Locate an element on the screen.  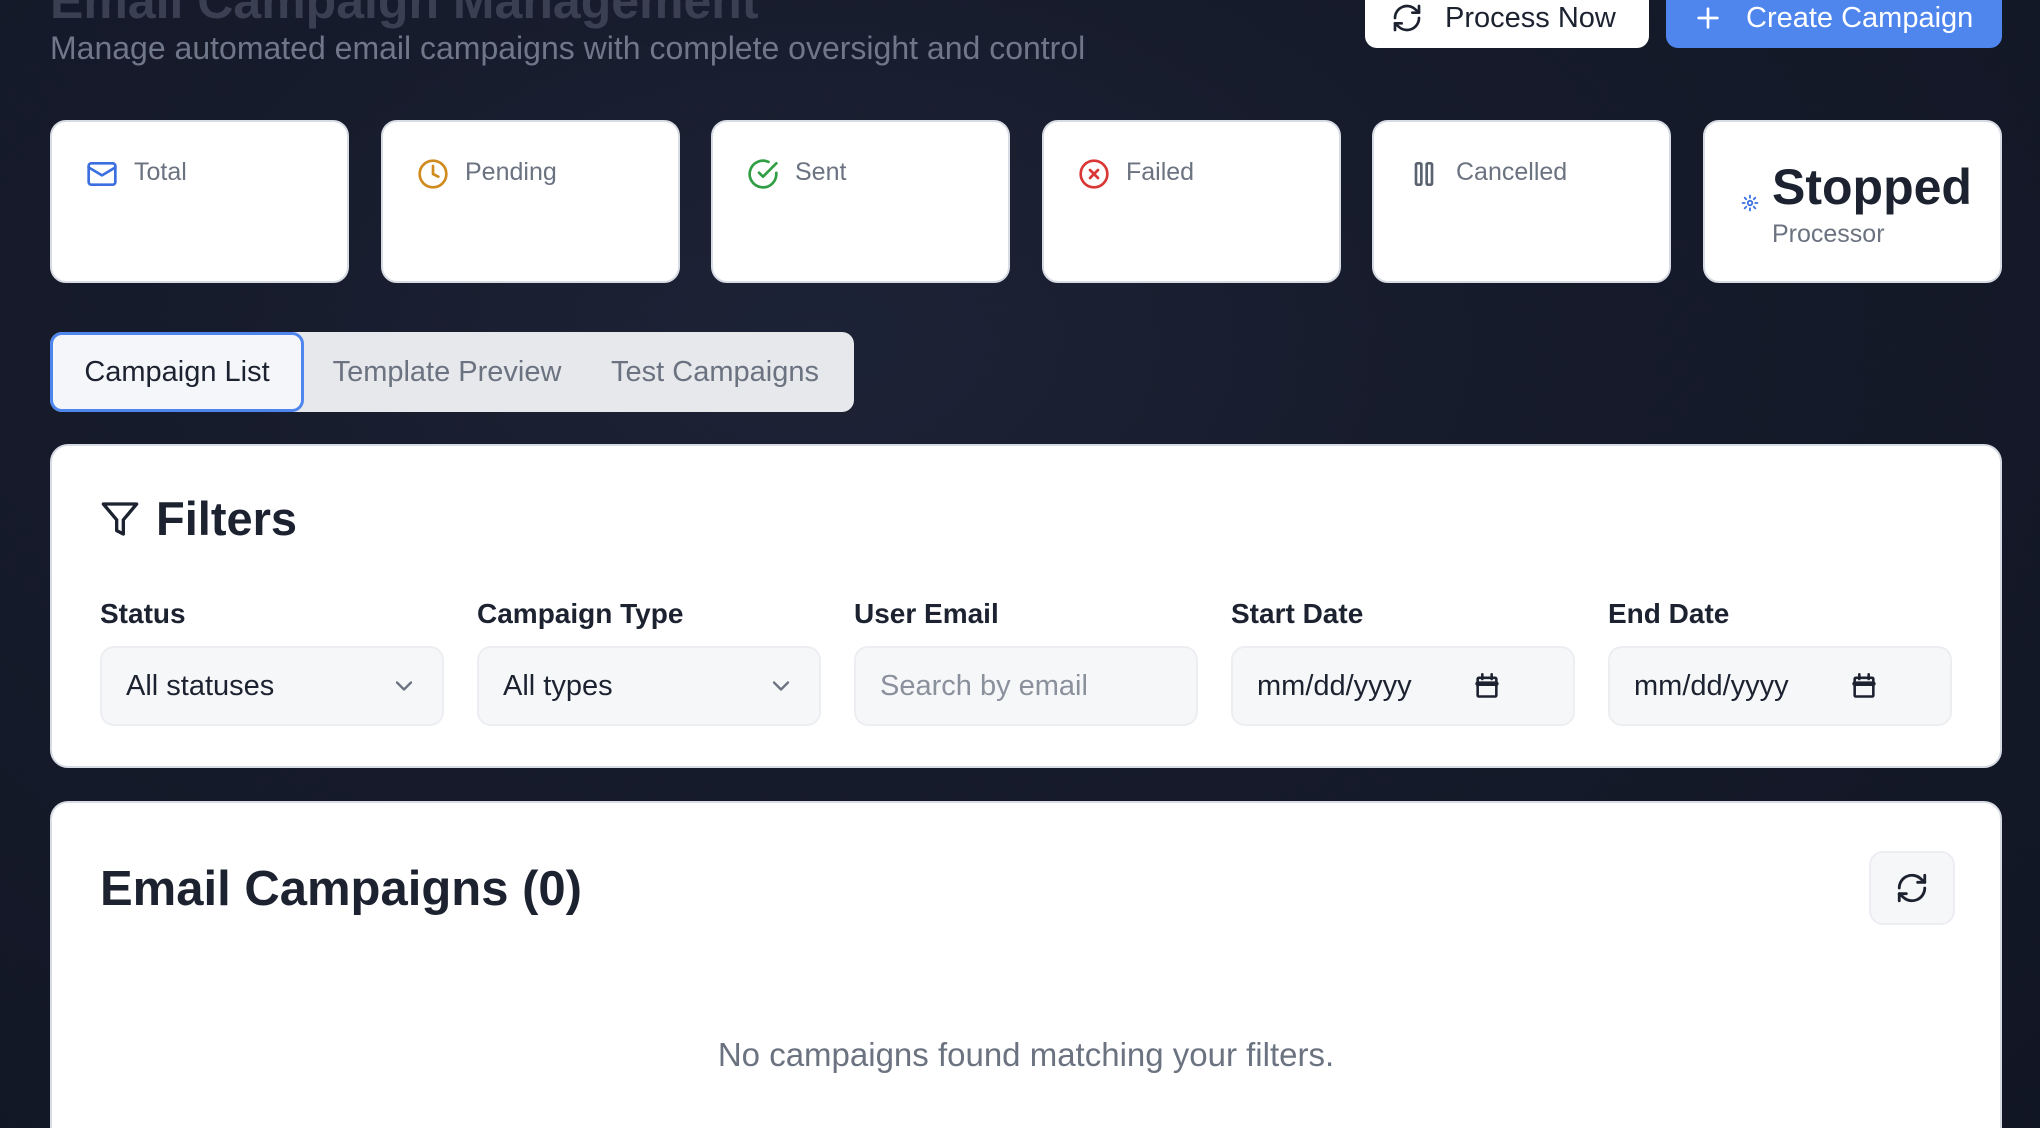
tab-template-preview: Template Preview is located at coordinates (447, 372).